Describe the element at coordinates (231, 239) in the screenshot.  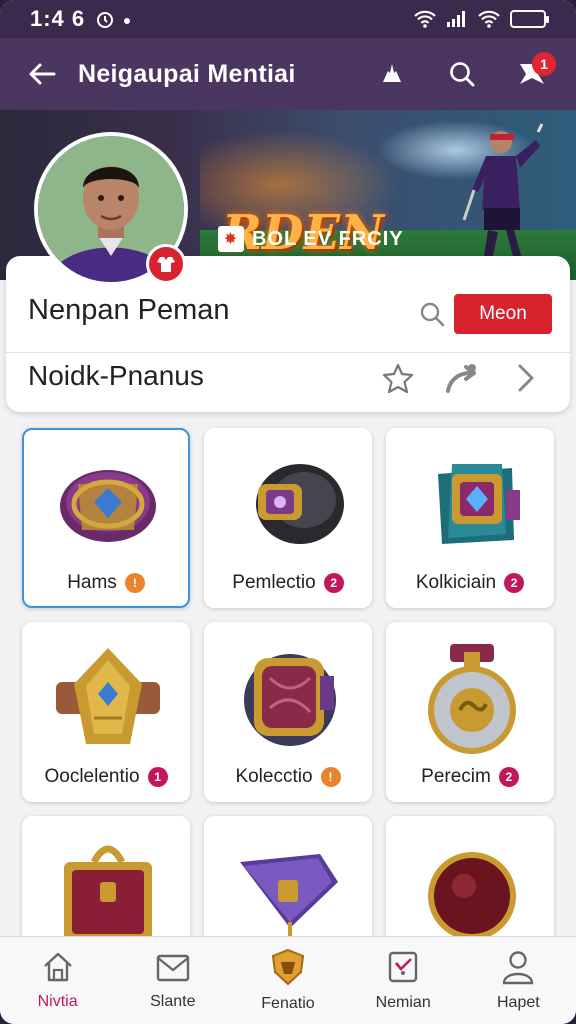
I see `brand-logo-icon: ✸` at that location.